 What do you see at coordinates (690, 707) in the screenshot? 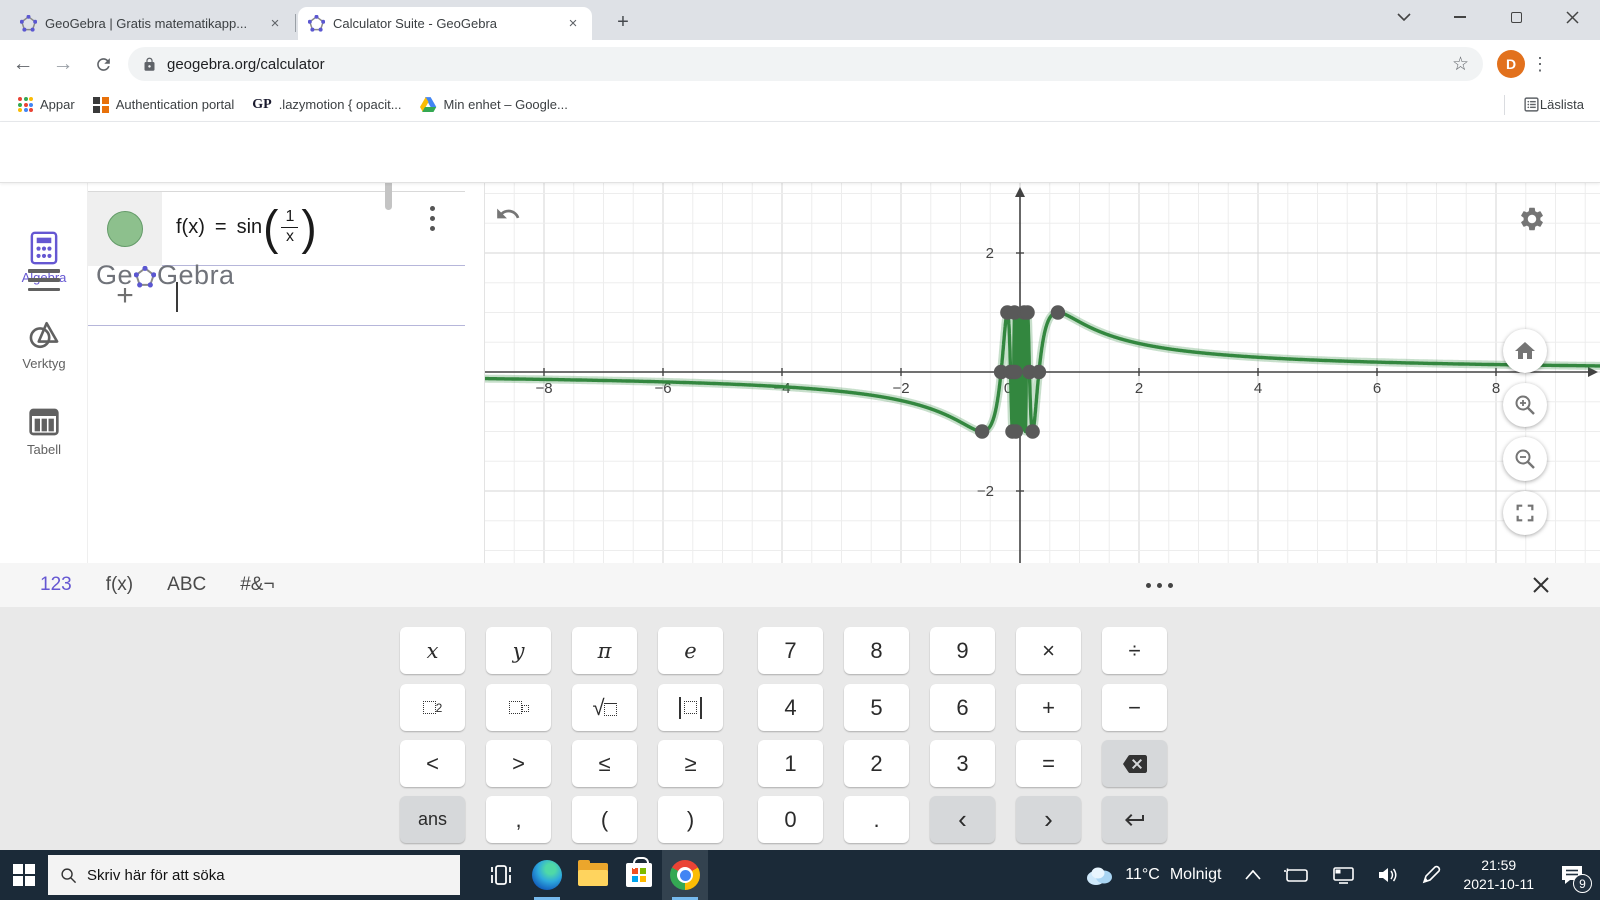
I see `abs-box-key` at bounding box center [690, 707].